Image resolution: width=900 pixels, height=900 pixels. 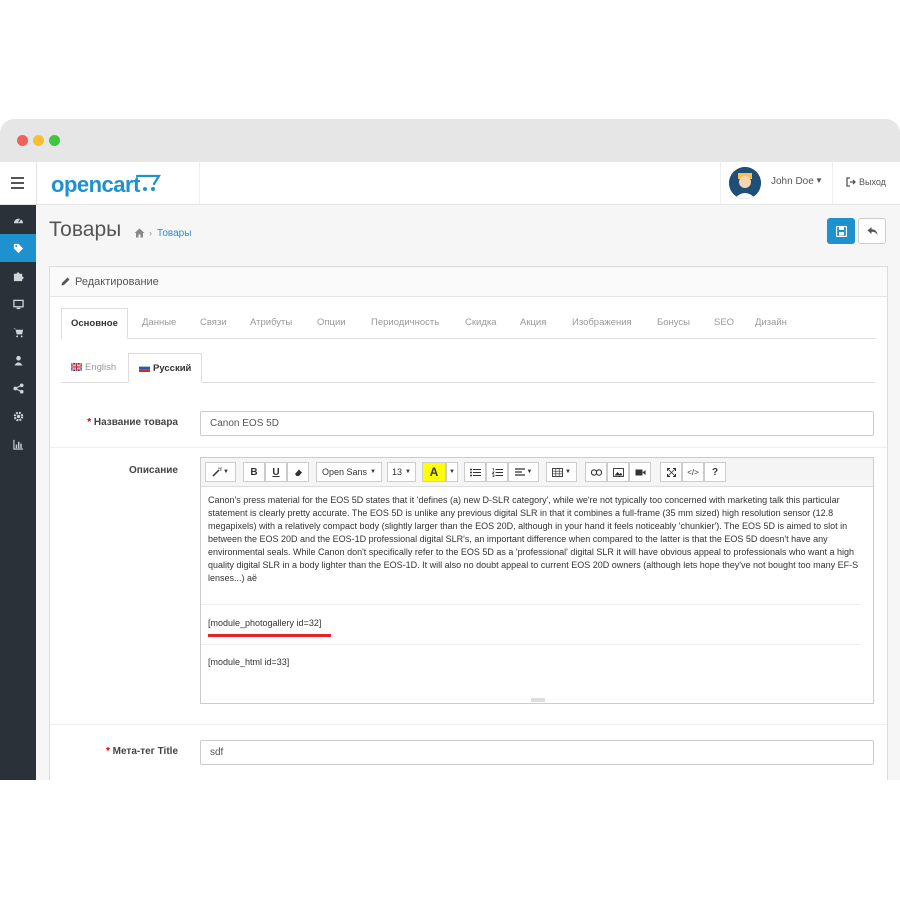 I want to click on red-underline, so click(x=269, y=635).